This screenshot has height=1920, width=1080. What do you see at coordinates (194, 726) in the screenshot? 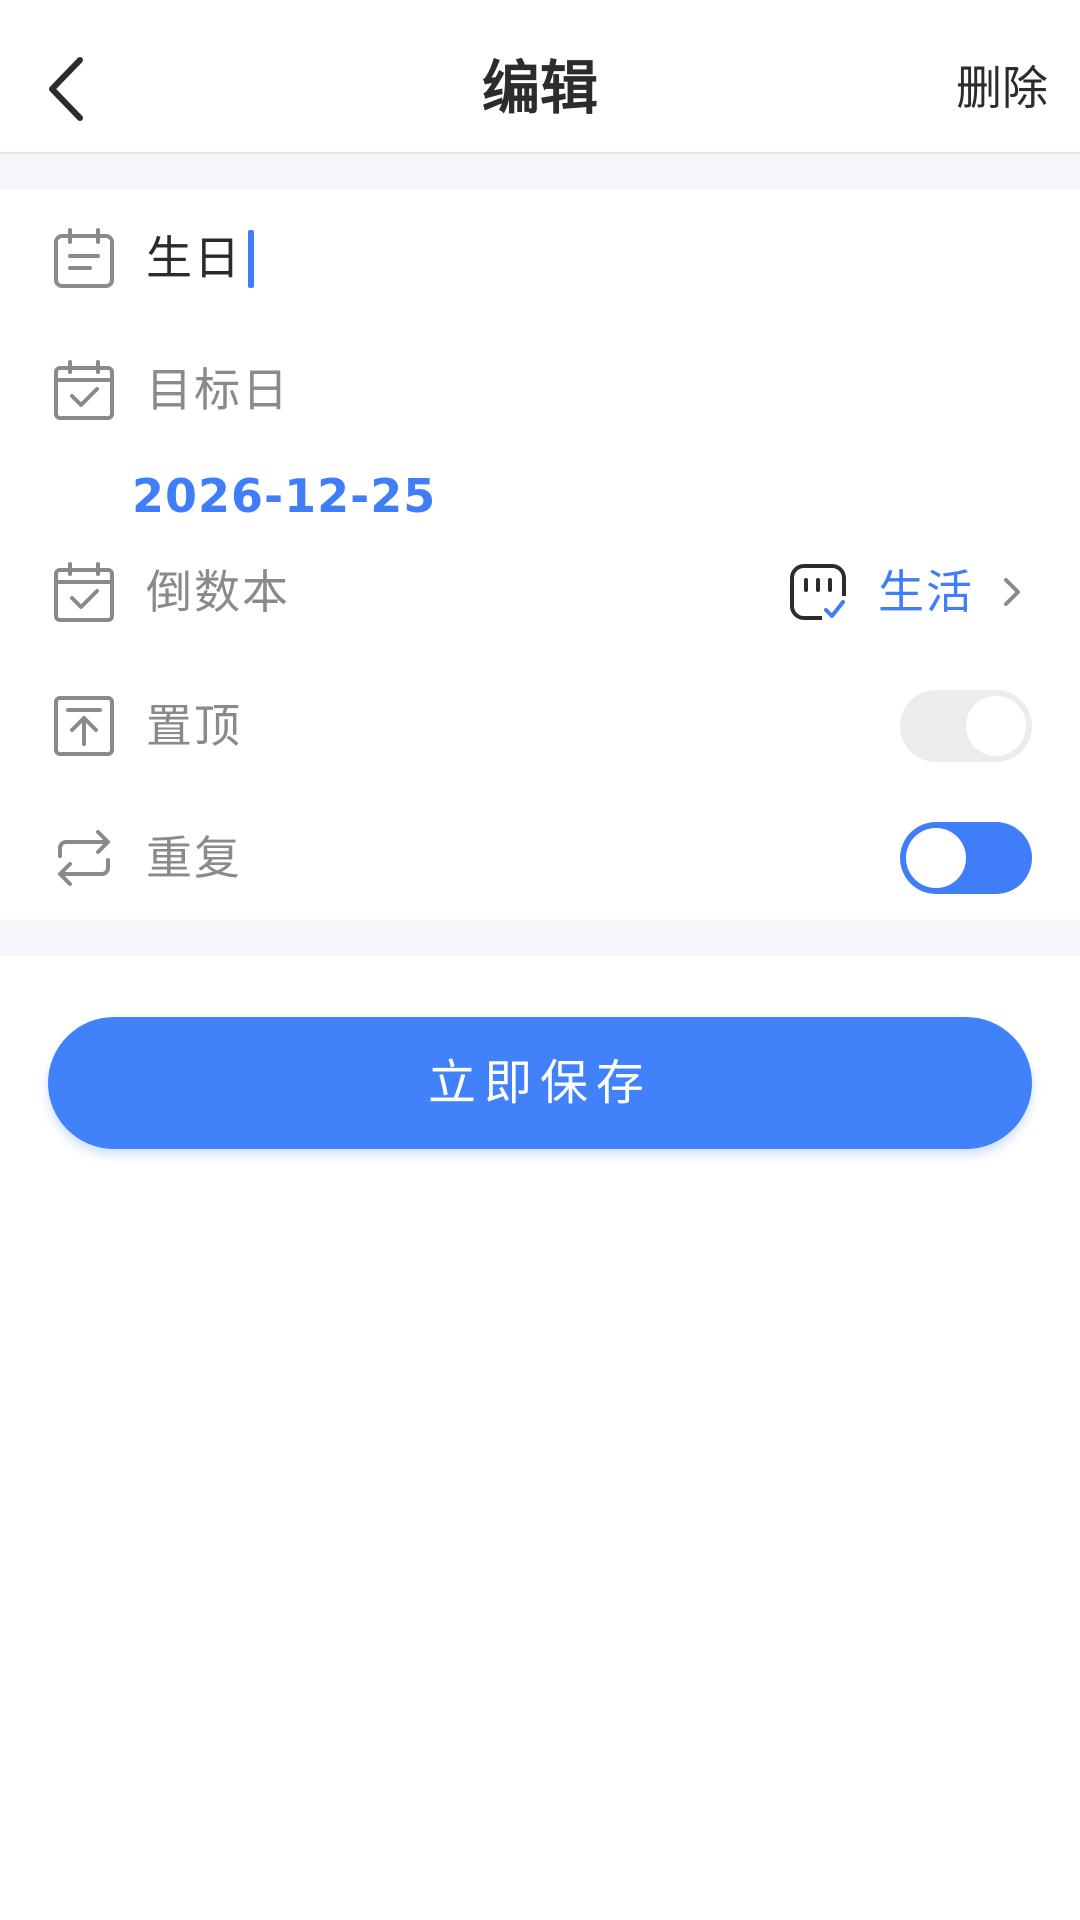
I see `pin-label: 置顶` at bounding box center [194, 726].